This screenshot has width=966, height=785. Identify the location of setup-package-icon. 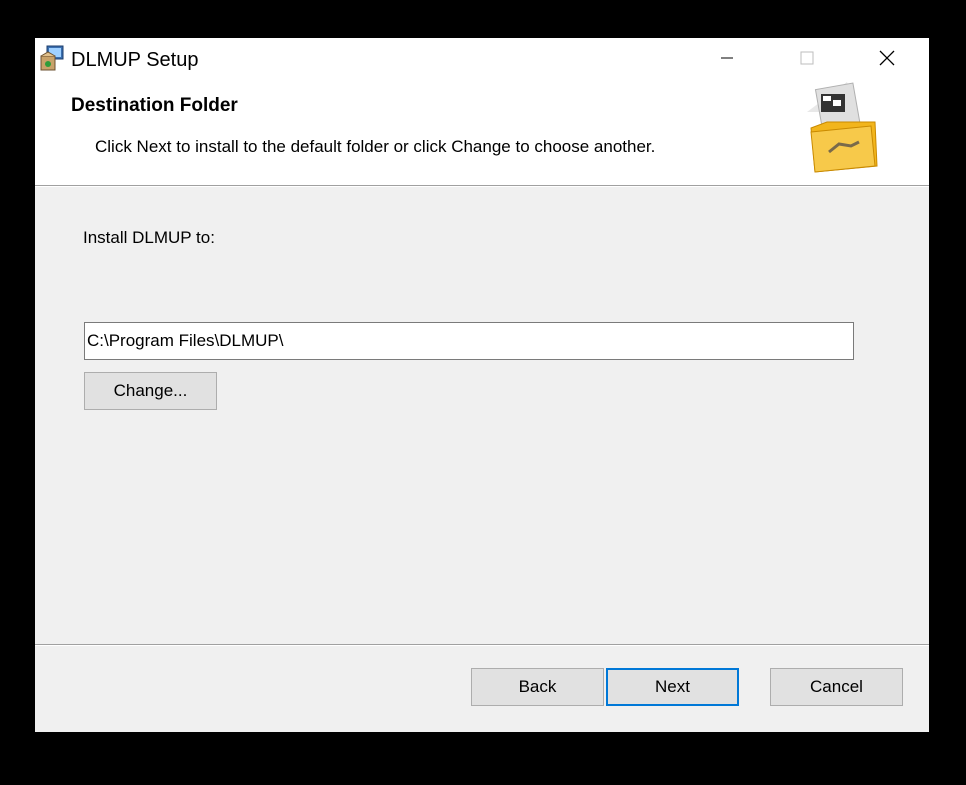
(53, 58).